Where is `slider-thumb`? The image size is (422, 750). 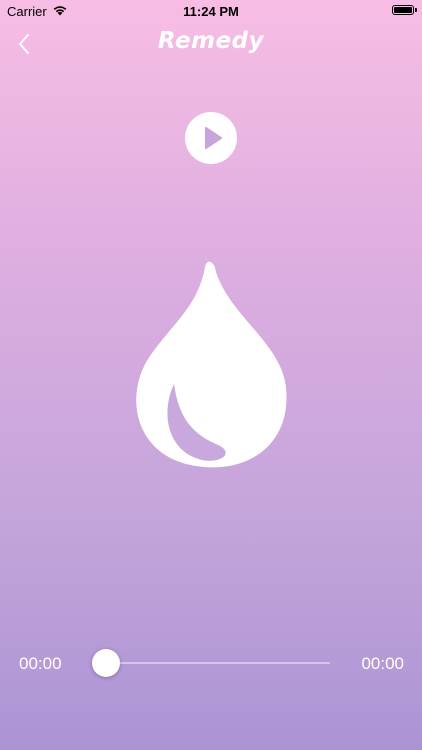 slider-thumb is located at coordinates (106, 663).